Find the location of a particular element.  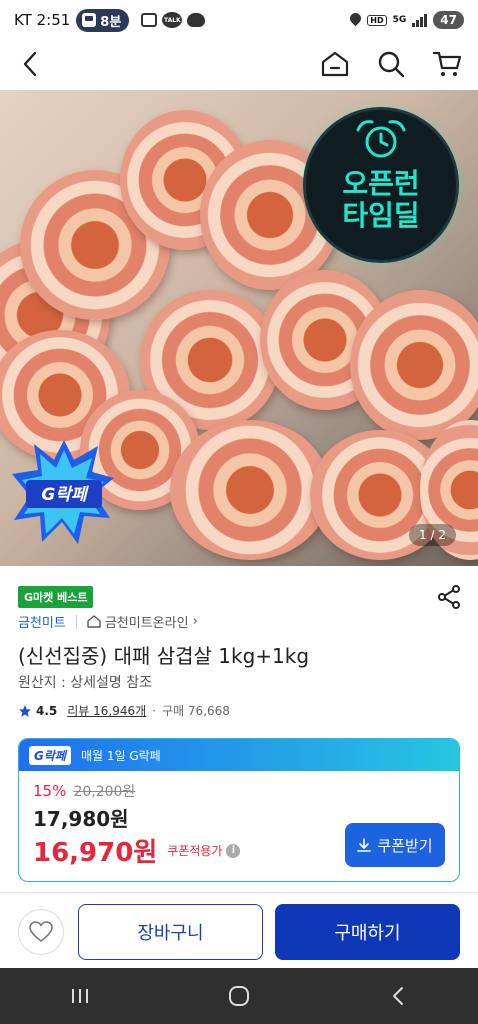

reviews-link: 리뷰 16,946개 is located at coordinates (106, 710).